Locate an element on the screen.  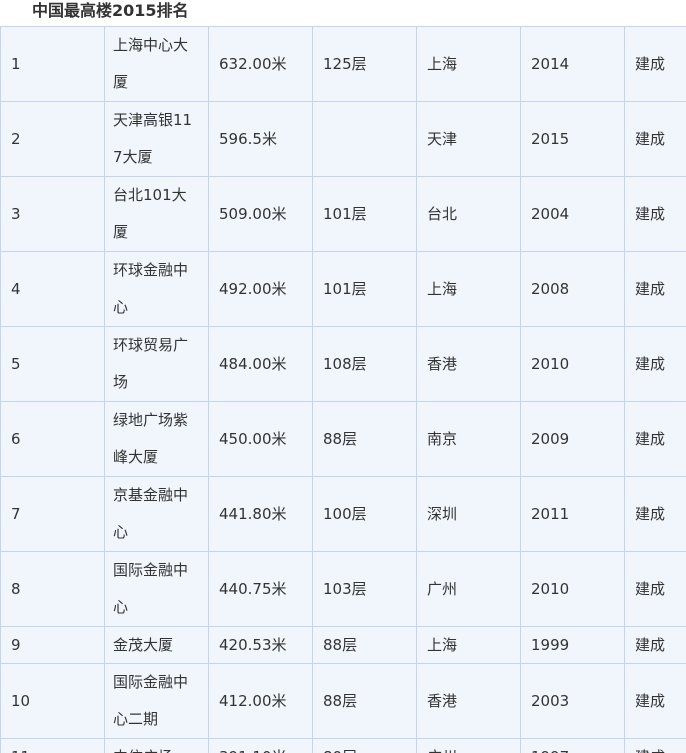
city-cell: 台北 is located at coordinates (468, 214).